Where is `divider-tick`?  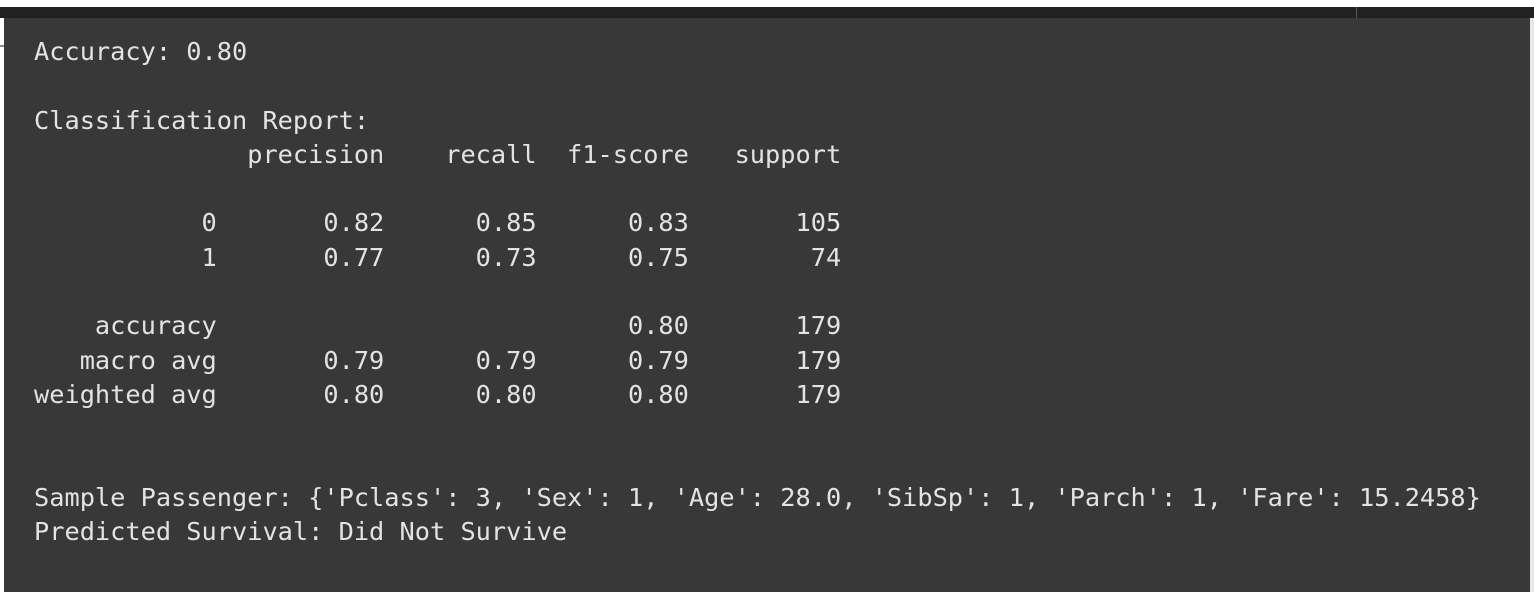 divider-tick is located at coordinates (1356, 12).